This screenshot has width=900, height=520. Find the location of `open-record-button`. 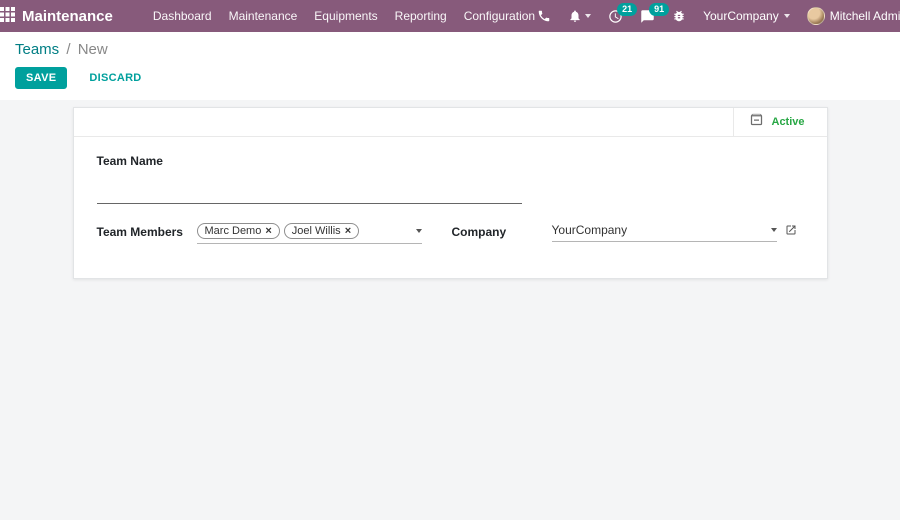

open-record-button is located at coordinates (791, 229).